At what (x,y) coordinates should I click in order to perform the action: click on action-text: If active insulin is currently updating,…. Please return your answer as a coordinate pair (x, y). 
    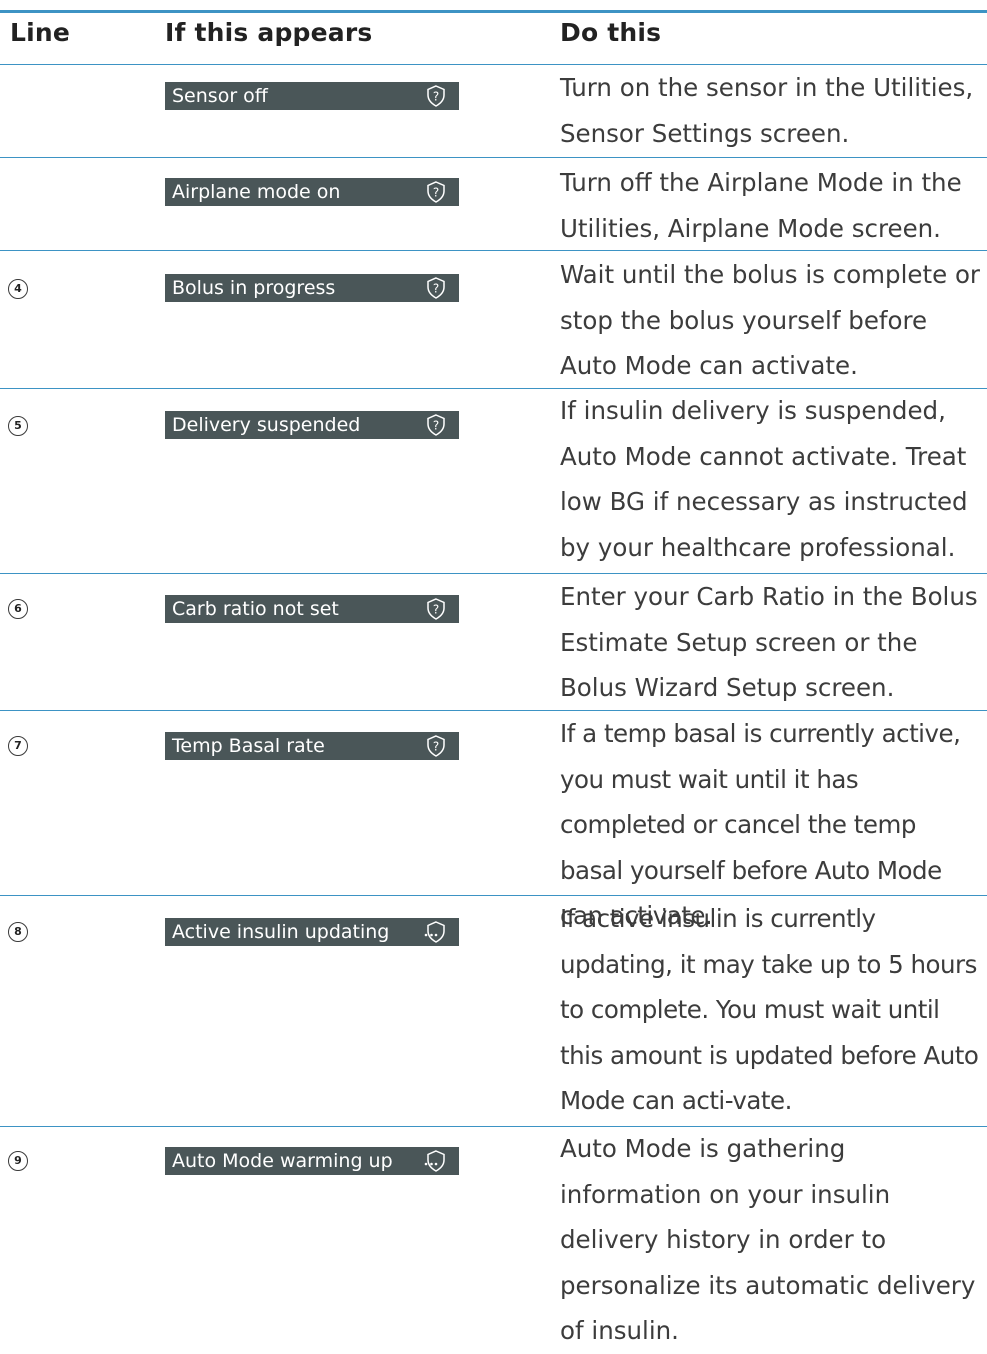
    Looking at the image, I should click on (769, 1009).